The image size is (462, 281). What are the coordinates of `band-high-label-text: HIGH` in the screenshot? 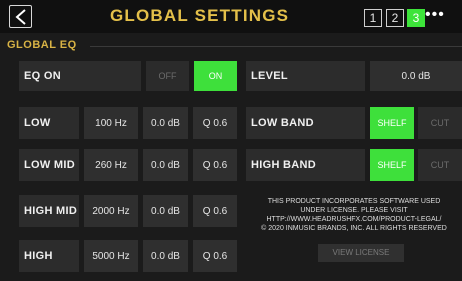 It's located at (38, 256).